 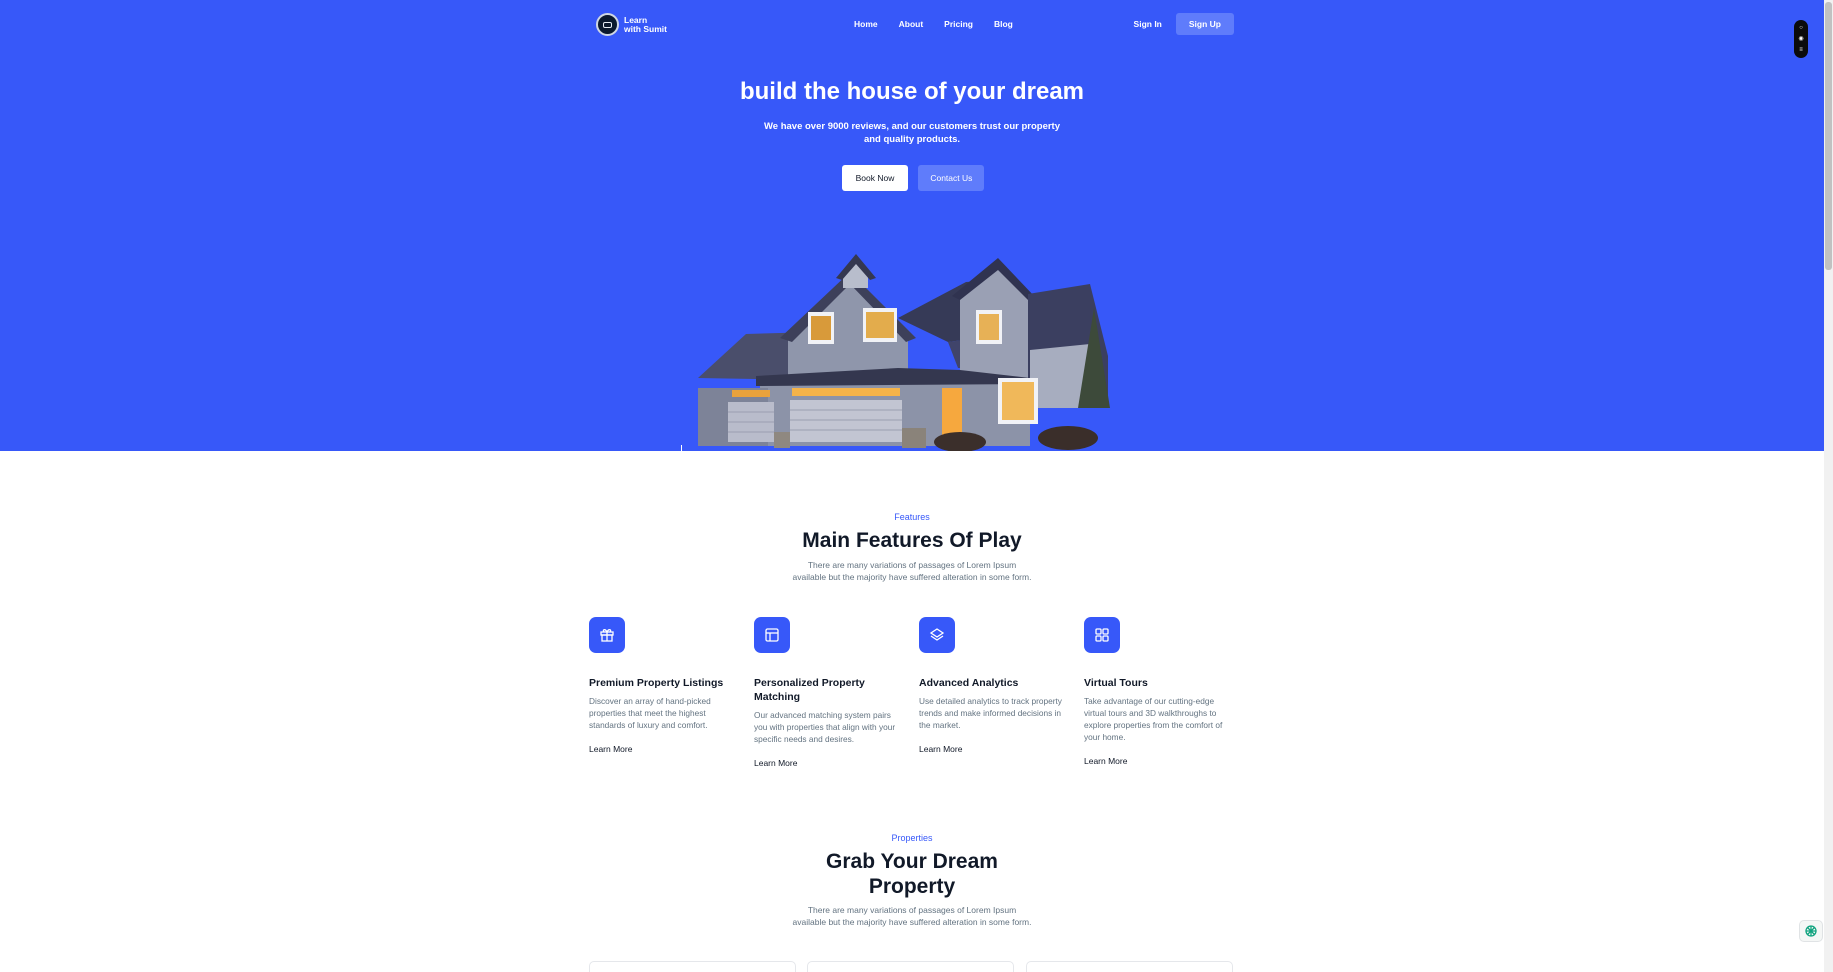 What do you see at coordinates (605, 638) in the screenshot?
I see `gift-icon` at bounding box center [605, 638].